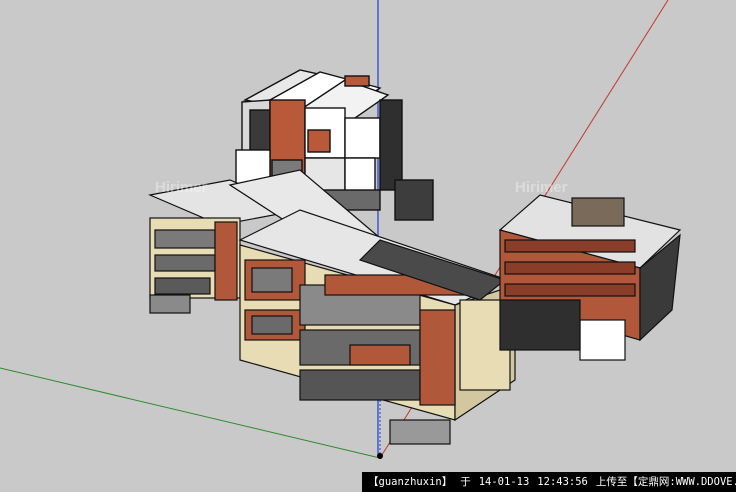 The width and height of the screenshot is (736, 492). What do you see at coordinates (541, 187) in the screenshot?
I see `watermark-right: Hirimer` at bounding box center [541, 187].